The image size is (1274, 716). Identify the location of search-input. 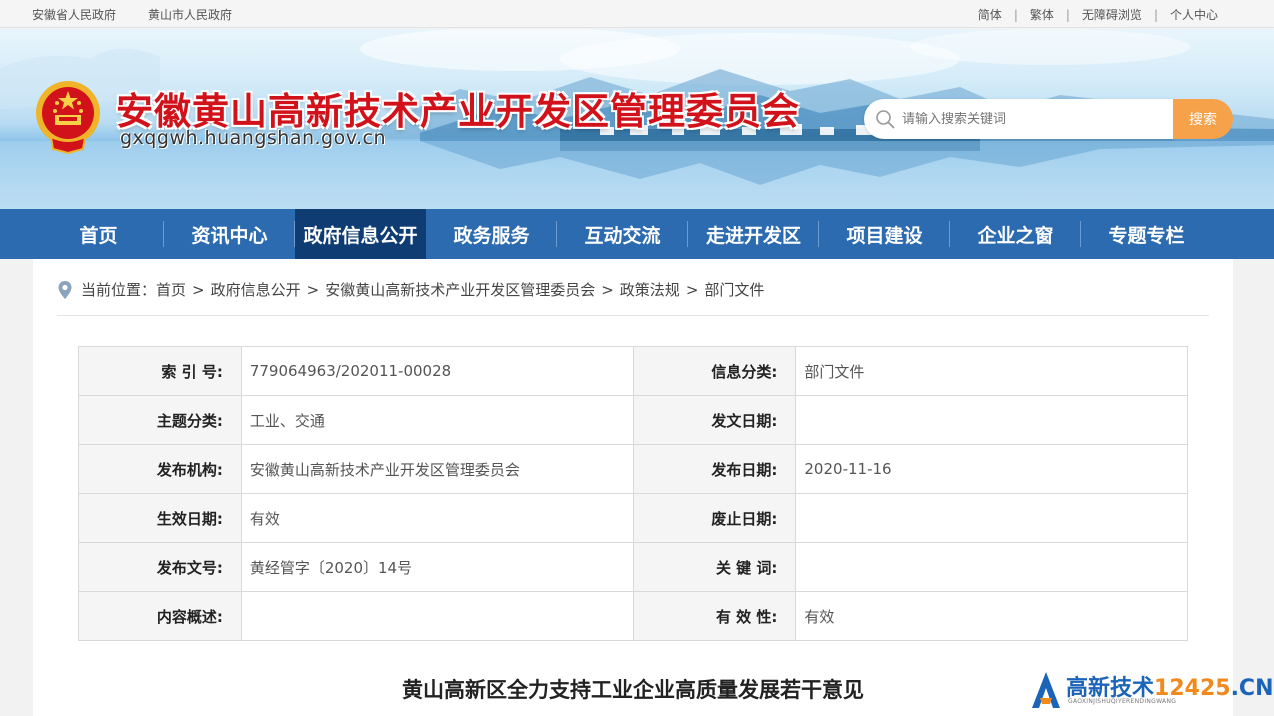
(1032, 119).